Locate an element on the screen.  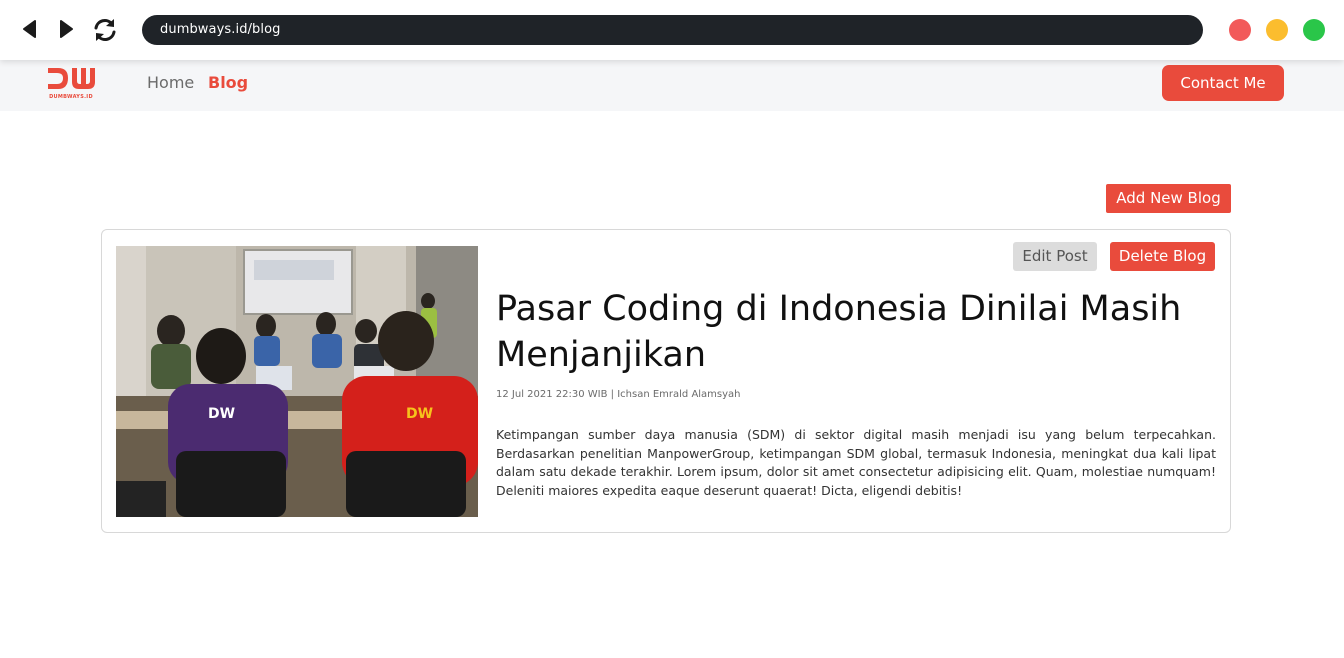
edit-post-button: Edit Post is located at coordinates (1055, 256).